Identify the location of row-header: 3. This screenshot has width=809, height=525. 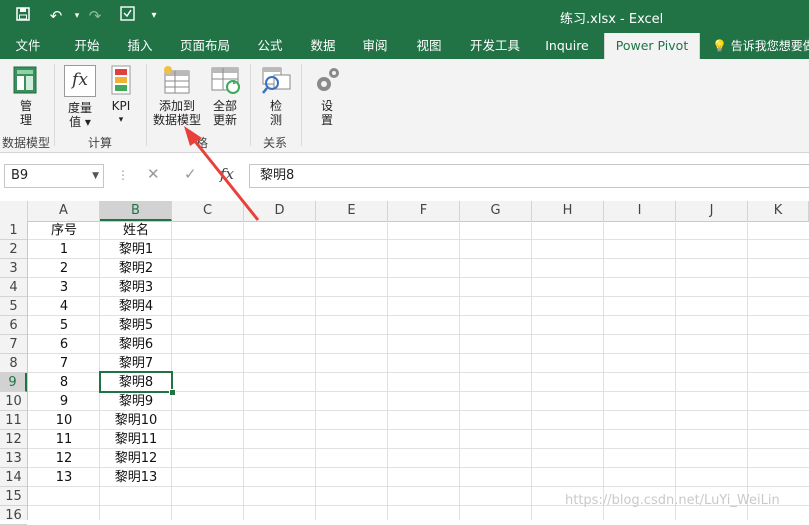
(13, 268).